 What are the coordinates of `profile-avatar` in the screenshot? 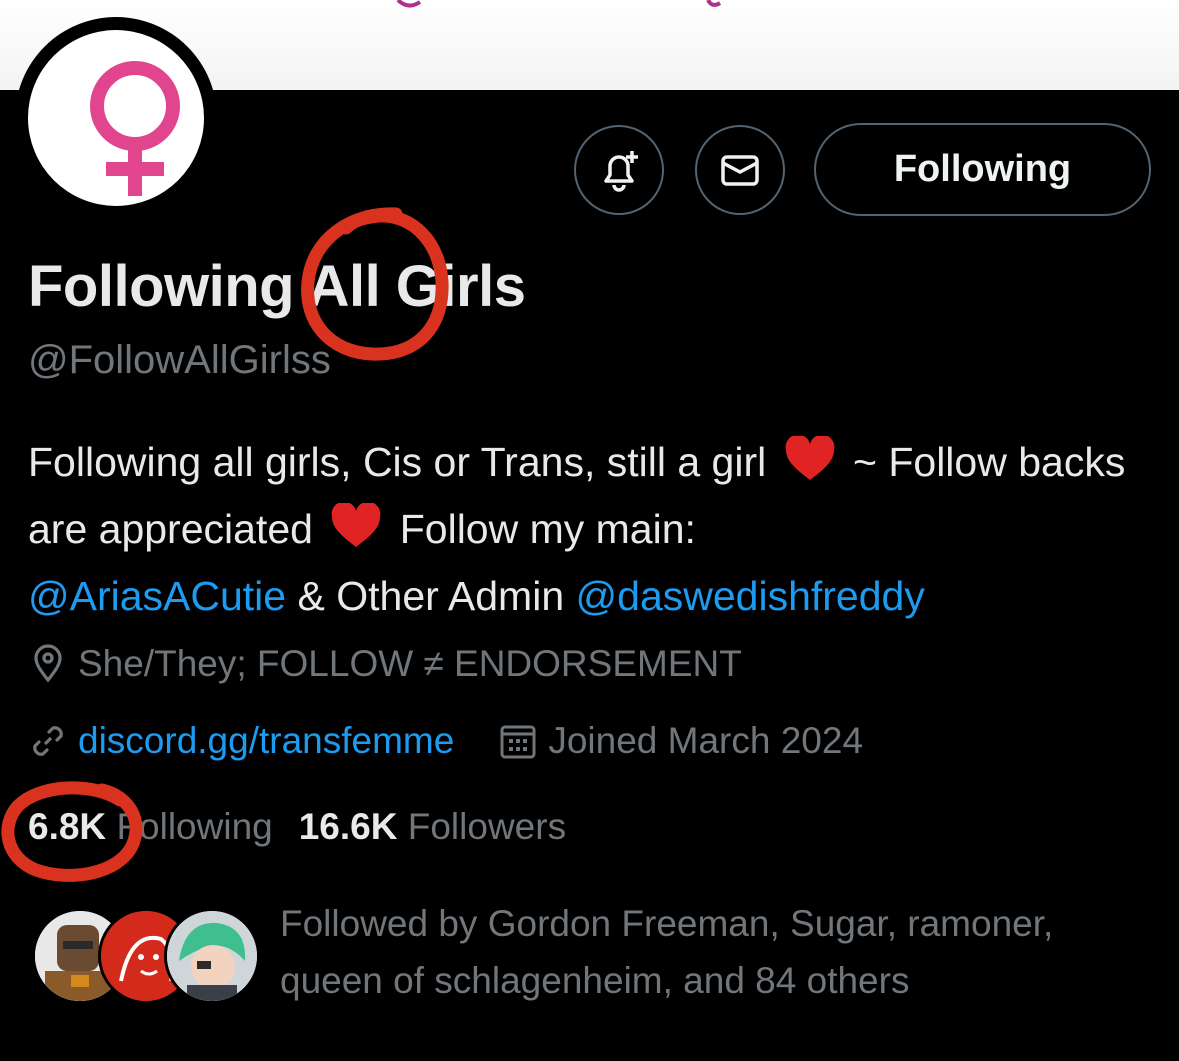 It's located at (116, 118).